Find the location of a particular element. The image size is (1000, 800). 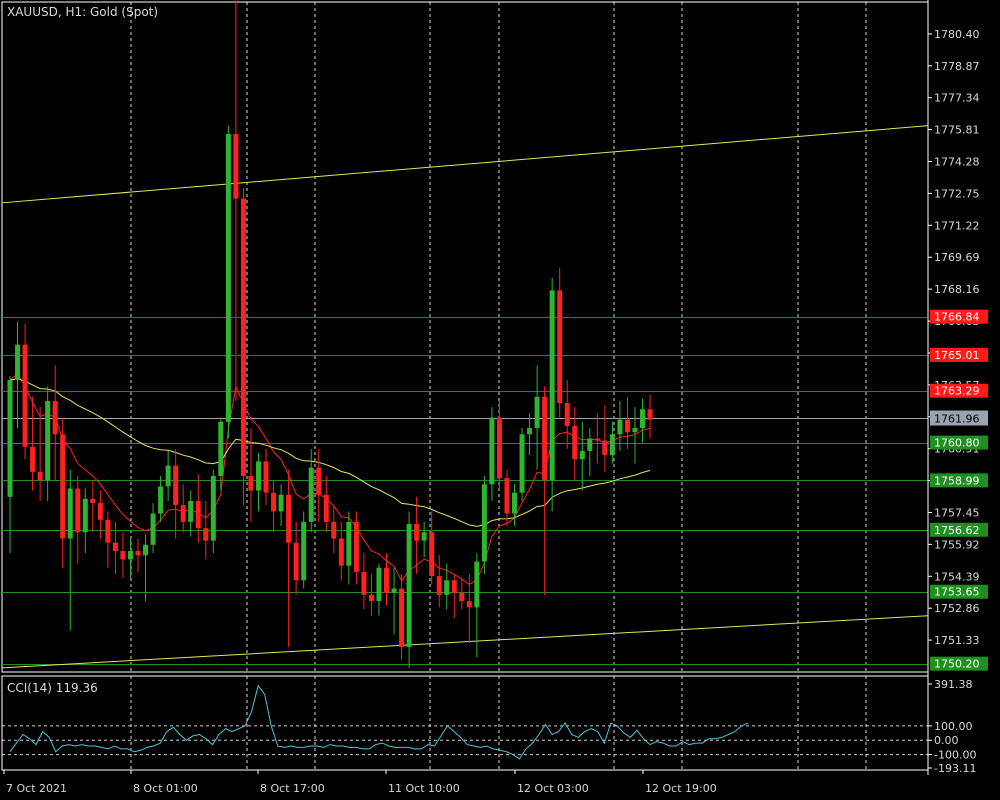

time-tick-label: 8 Oct 01:00 is located at coordinates (165, 788).